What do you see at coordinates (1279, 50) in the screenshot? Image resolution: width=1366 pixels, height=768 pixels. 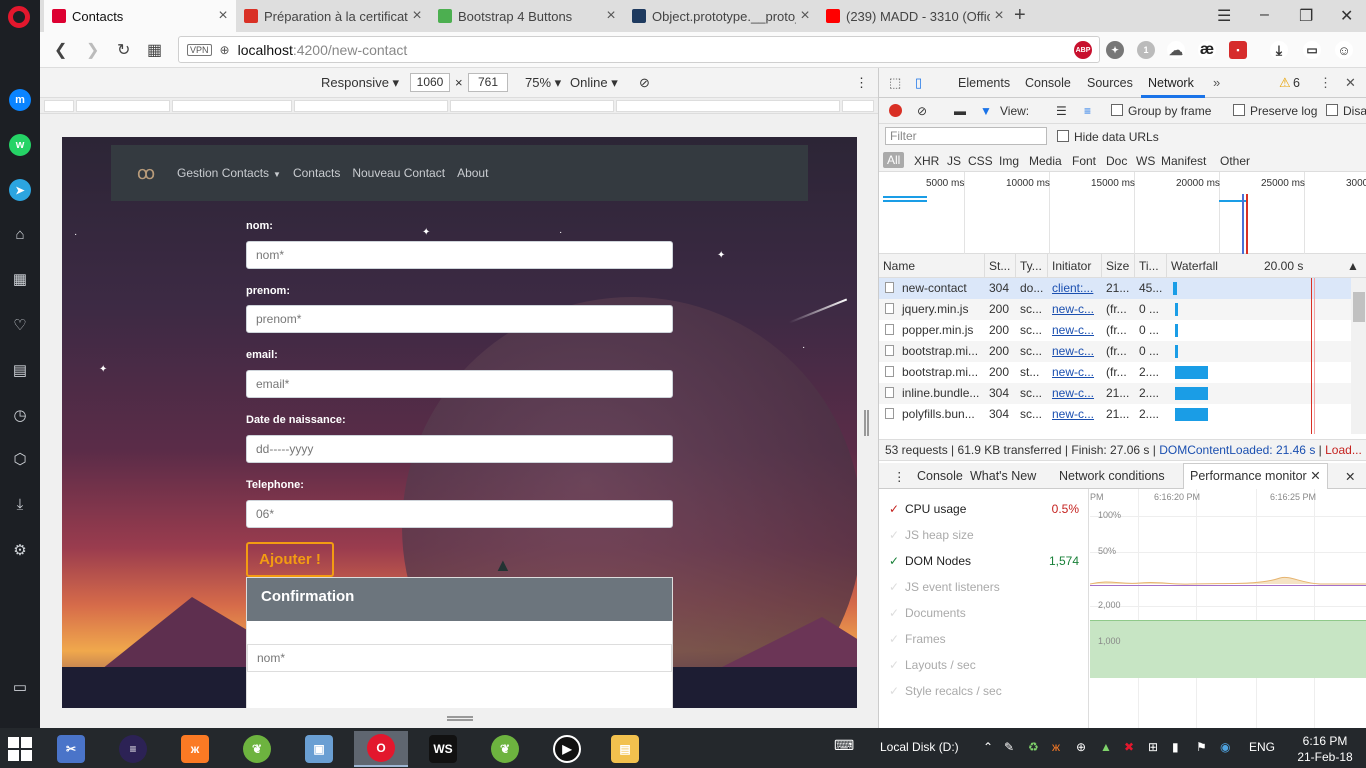 I see `download-icon: ⤓` at bounding box center [1279, 50].